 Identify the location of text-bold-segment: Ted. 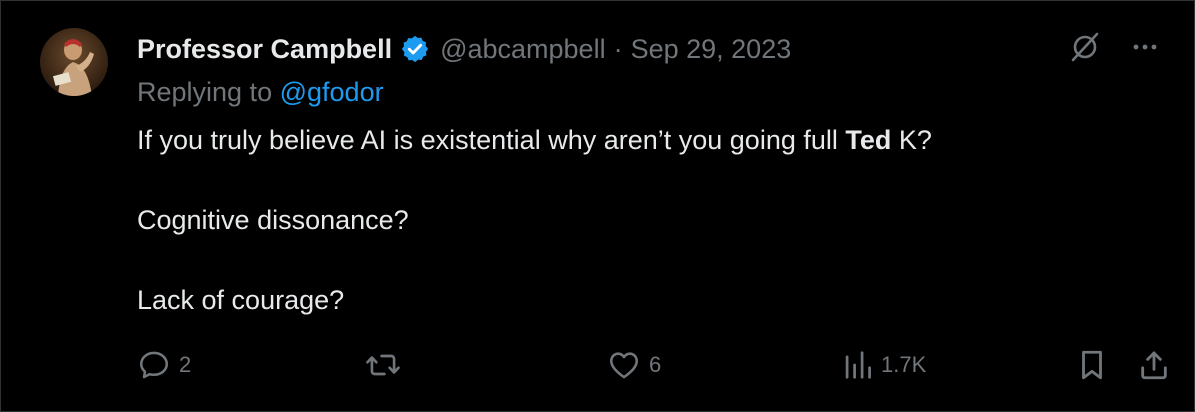
(868, 140).